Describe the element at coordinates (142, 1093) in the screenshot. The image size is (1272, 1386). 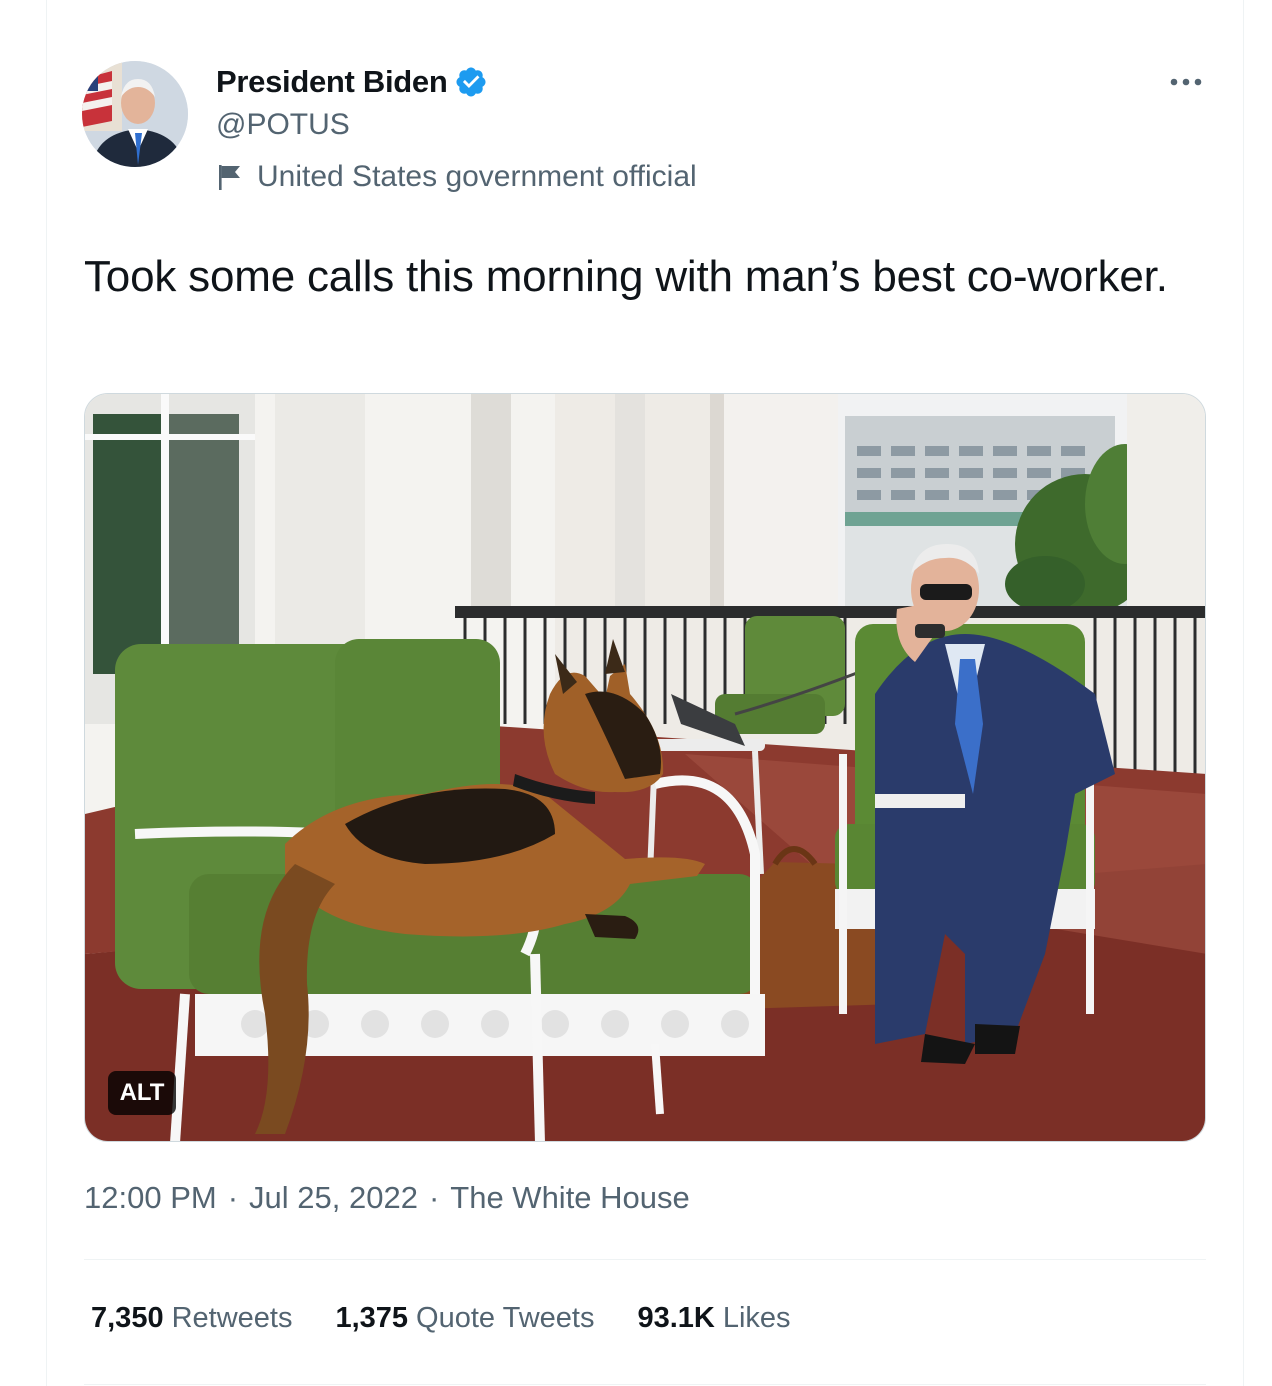
I see `alt-text-badge: ALT` at that location.